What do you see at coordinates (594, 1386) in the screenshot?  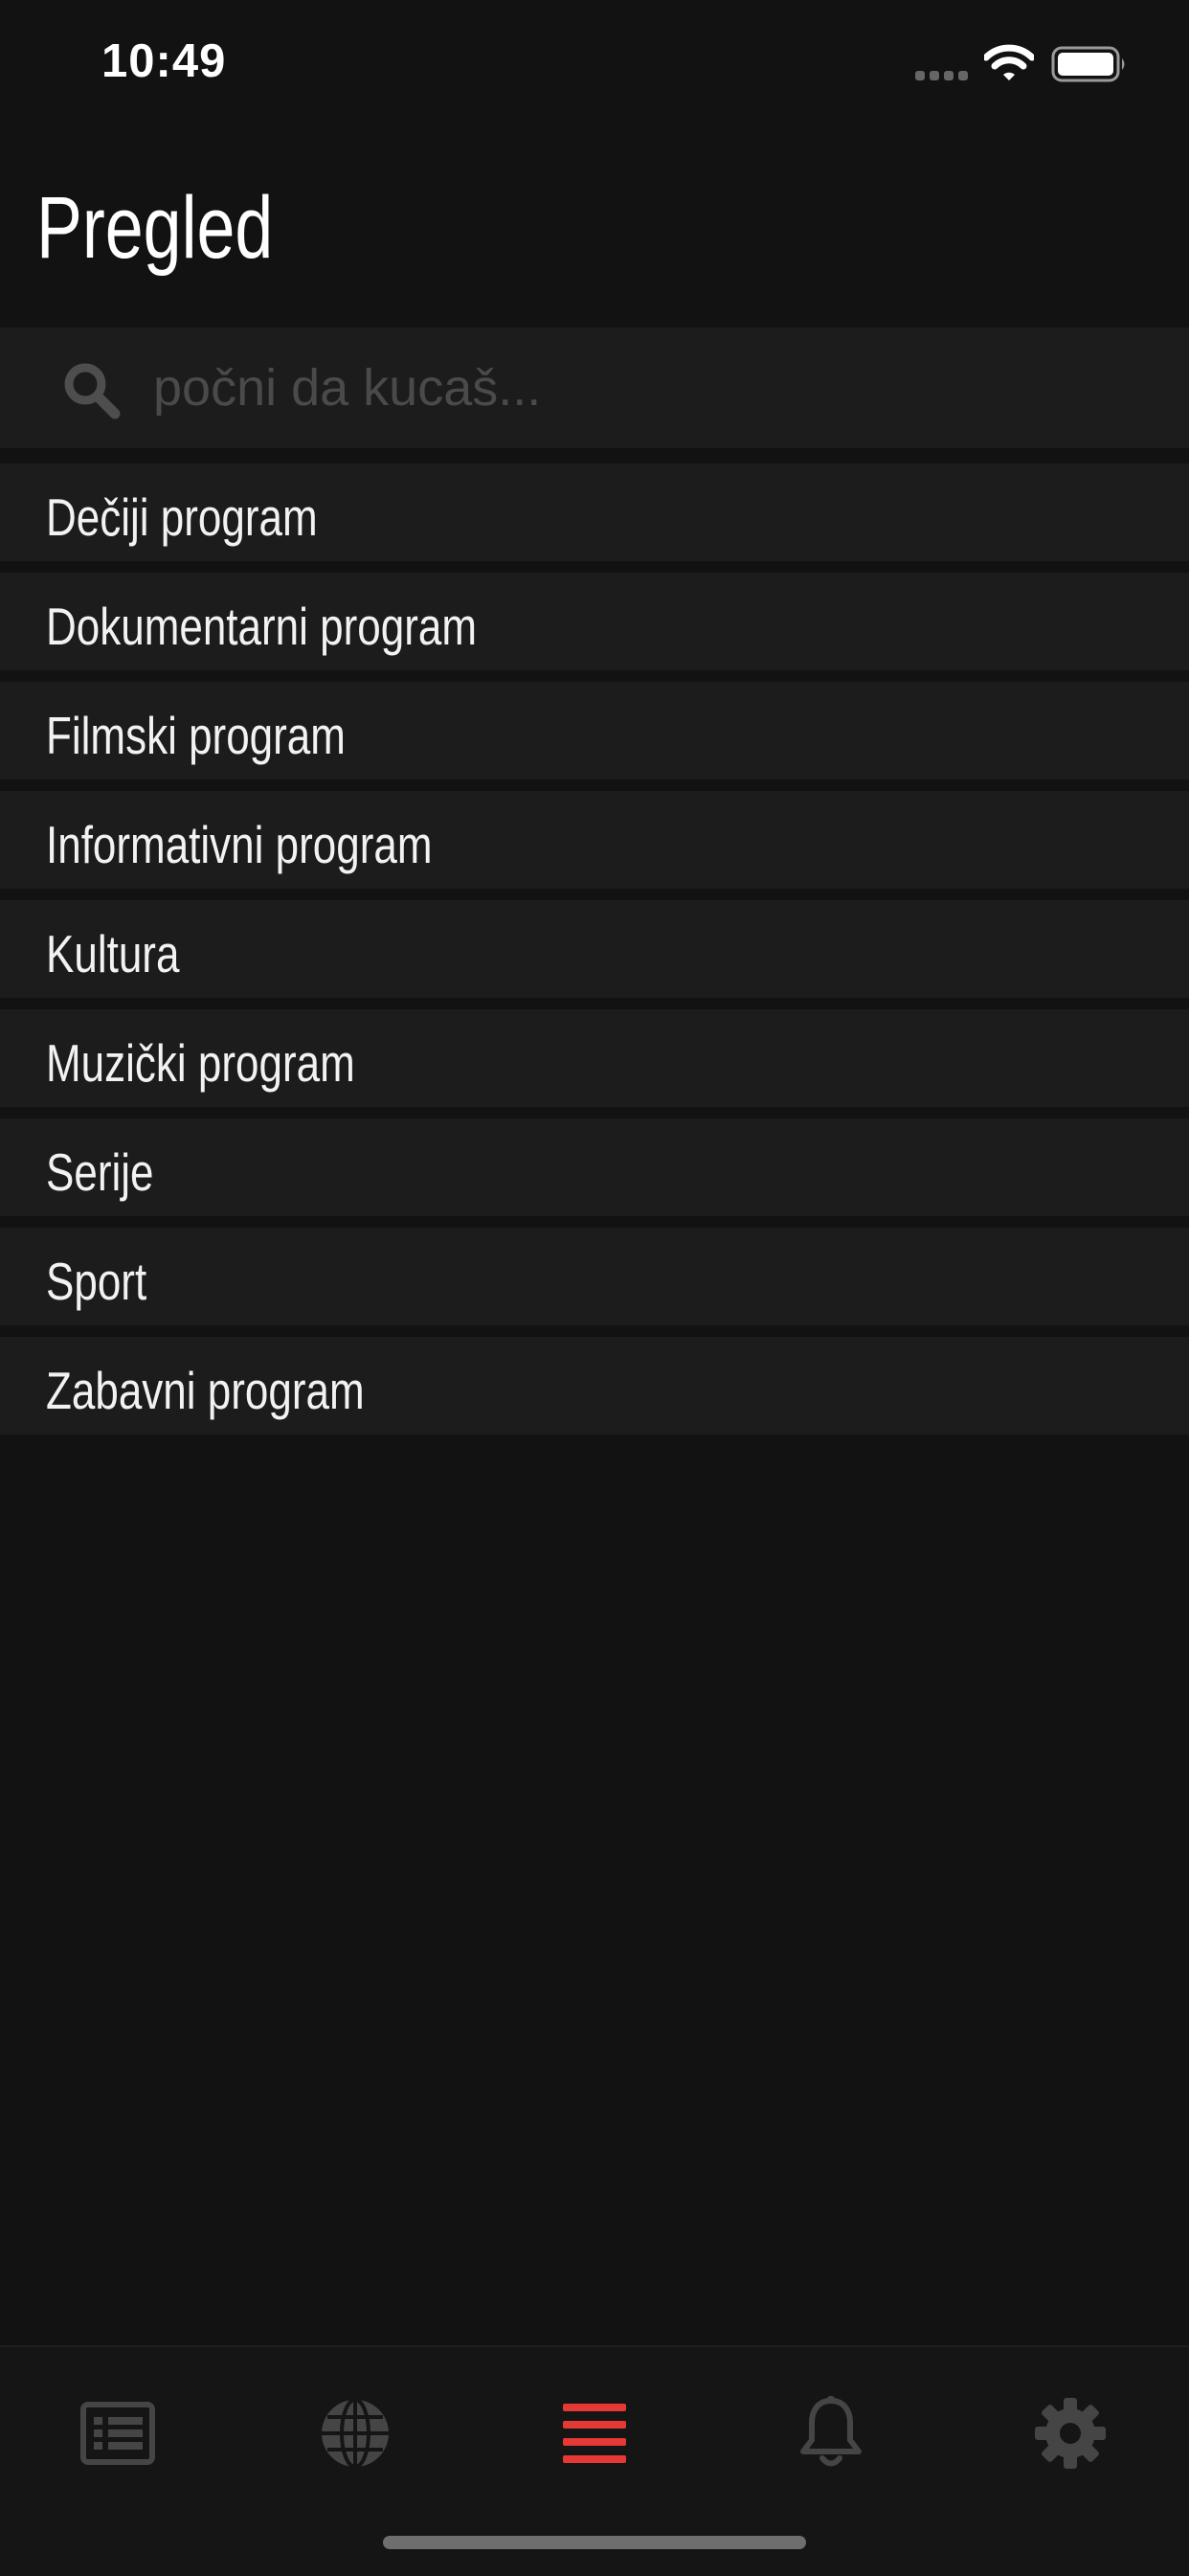 I see `category-row-zabavni-program: Zabavni program` at bounding box center [594, 1386].